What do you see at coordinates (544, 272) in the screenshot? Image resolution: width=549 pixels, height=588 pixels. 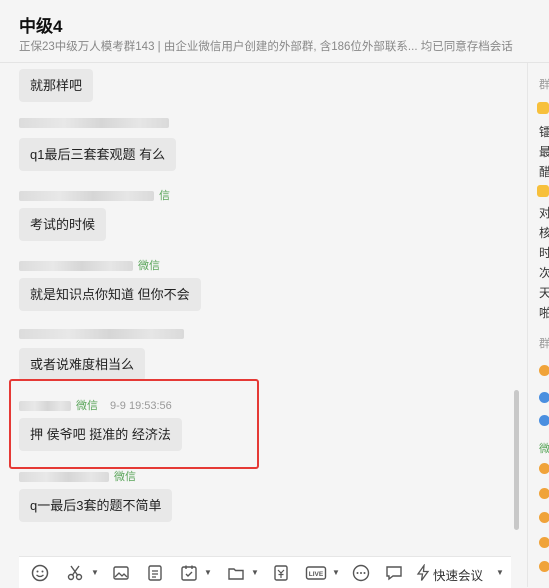 I see `panel-text: 次` at bounding box center [544, 272].